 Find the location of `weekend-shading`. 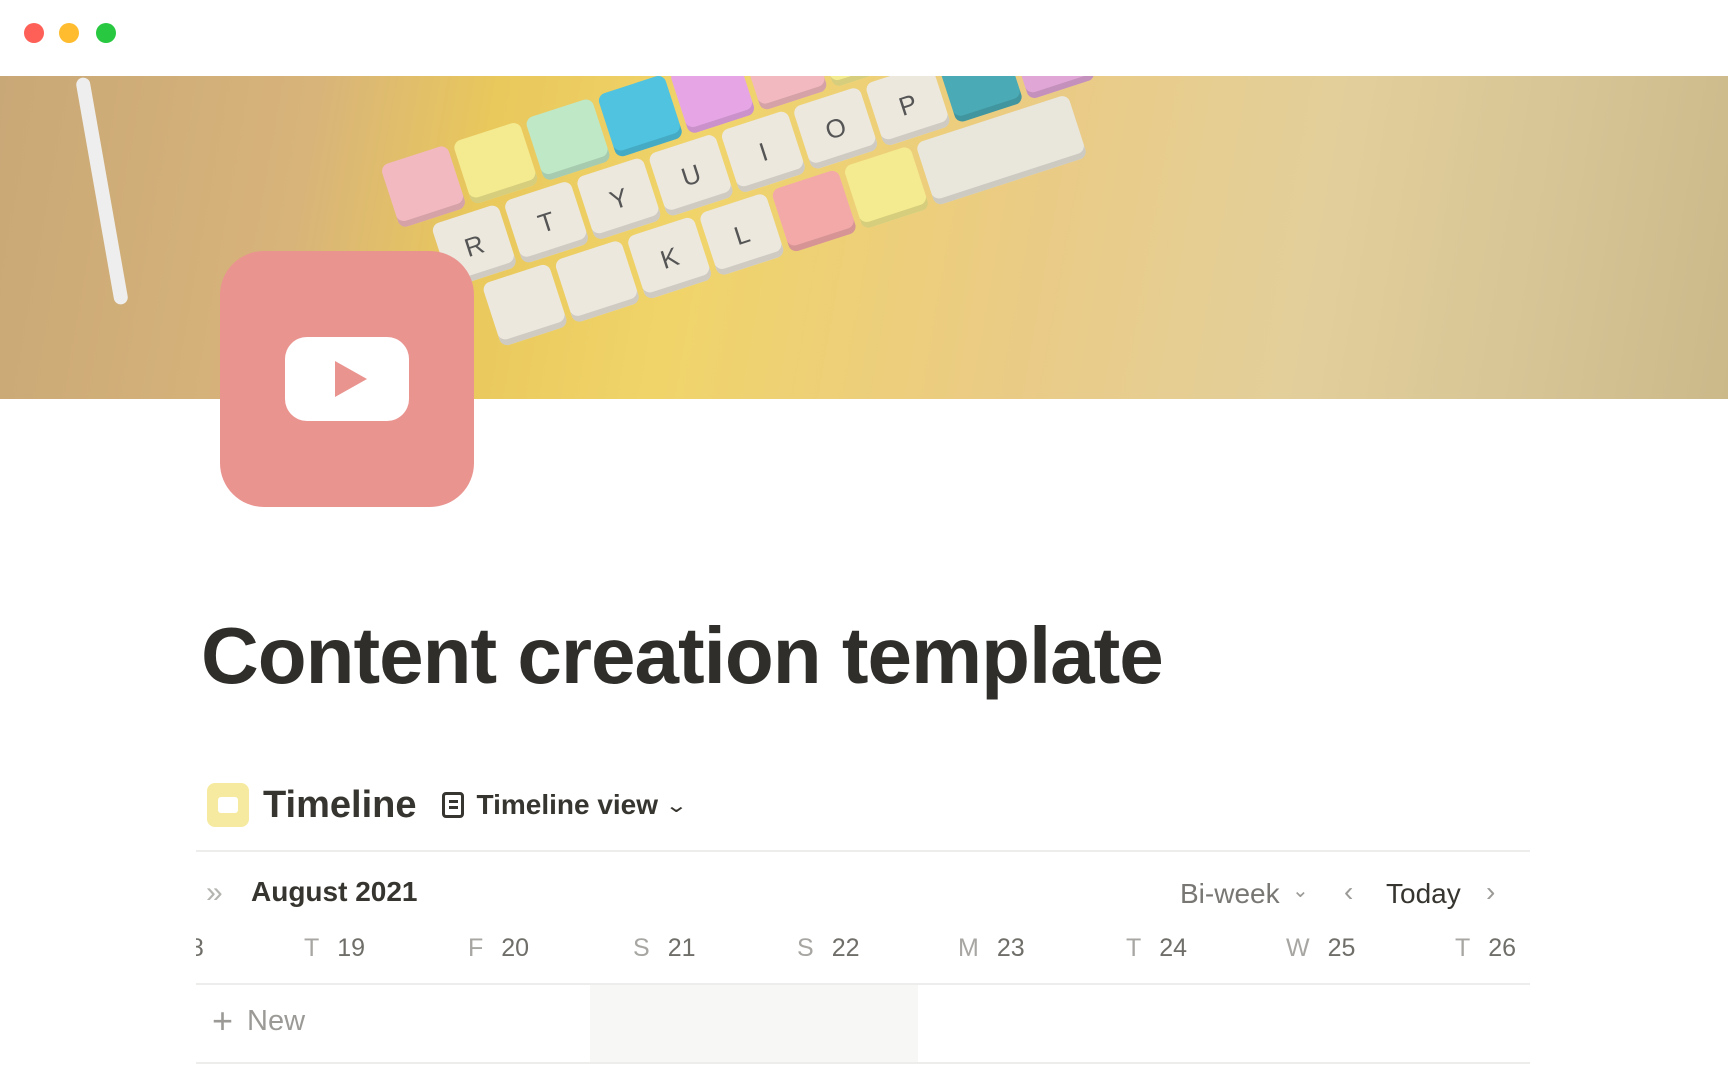

weekend-shading is located at coordinates (754, 1023).